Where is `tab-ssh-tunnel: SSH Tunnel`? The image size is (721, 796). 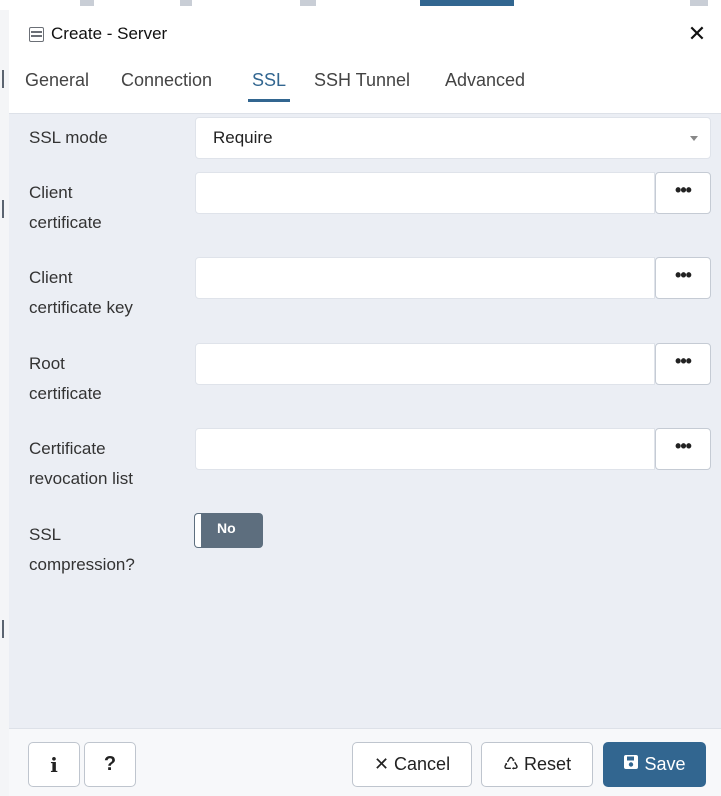 tab-ssh-tunnel: SSH Tunnel is located at coordinates (362, 85).